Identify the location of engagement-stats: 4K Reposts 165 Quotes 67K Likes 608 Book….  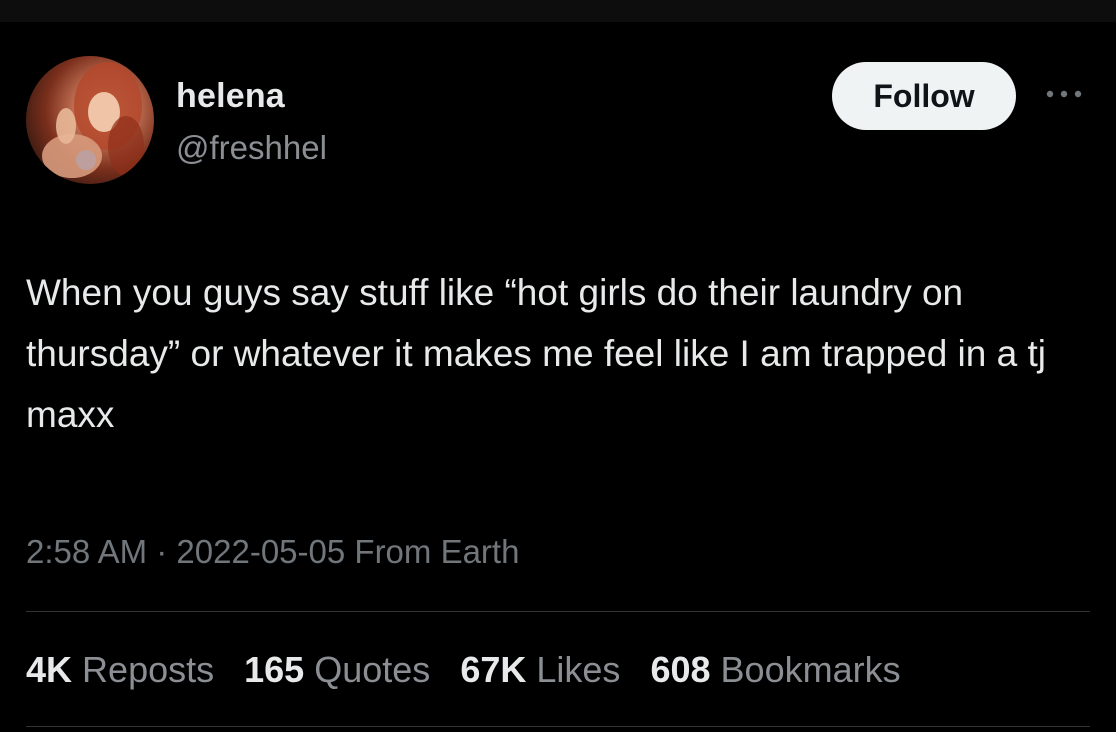
(473, 670).